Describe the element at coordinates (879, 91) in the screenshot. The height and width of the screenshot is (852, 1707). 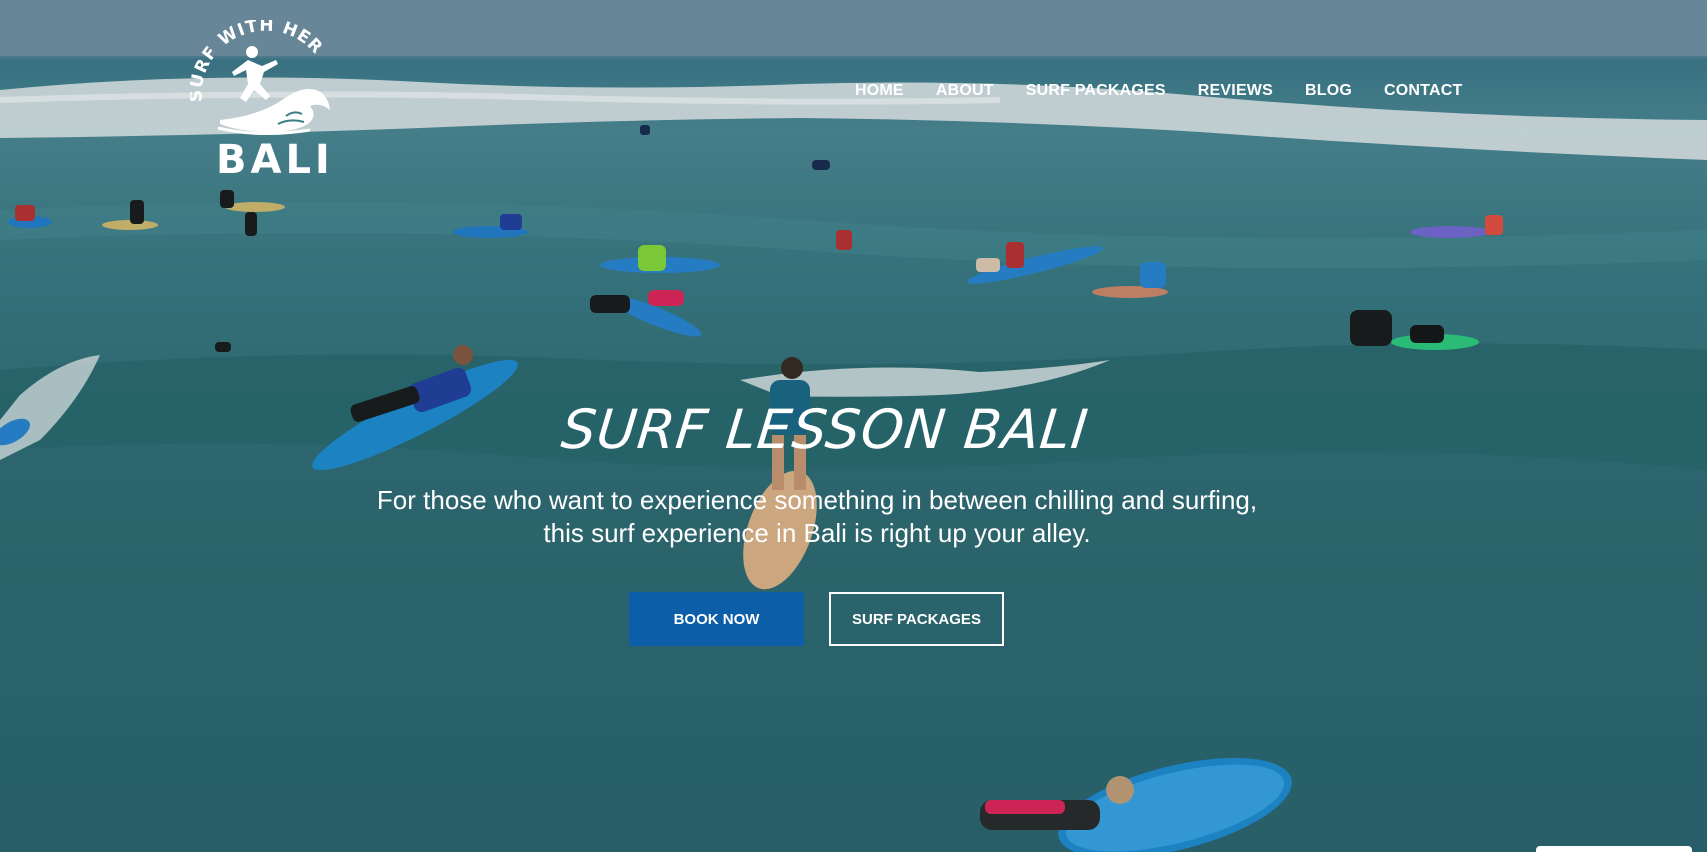
I see `nav-item-home: HOME` at that location.